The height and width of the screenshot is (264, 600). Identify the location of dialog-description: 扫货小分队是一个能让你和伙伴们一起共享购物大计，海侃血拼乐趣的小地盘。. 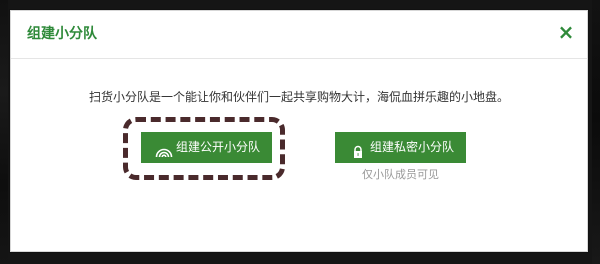
(298, 97).